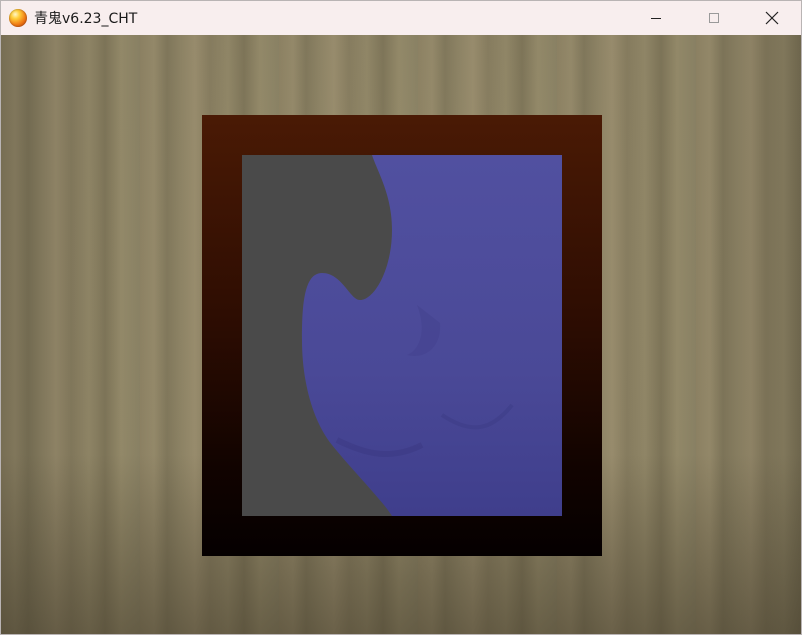 The height and width of the screenshot is (635, 802). I want to click on maximize-button, so click(714, 18).